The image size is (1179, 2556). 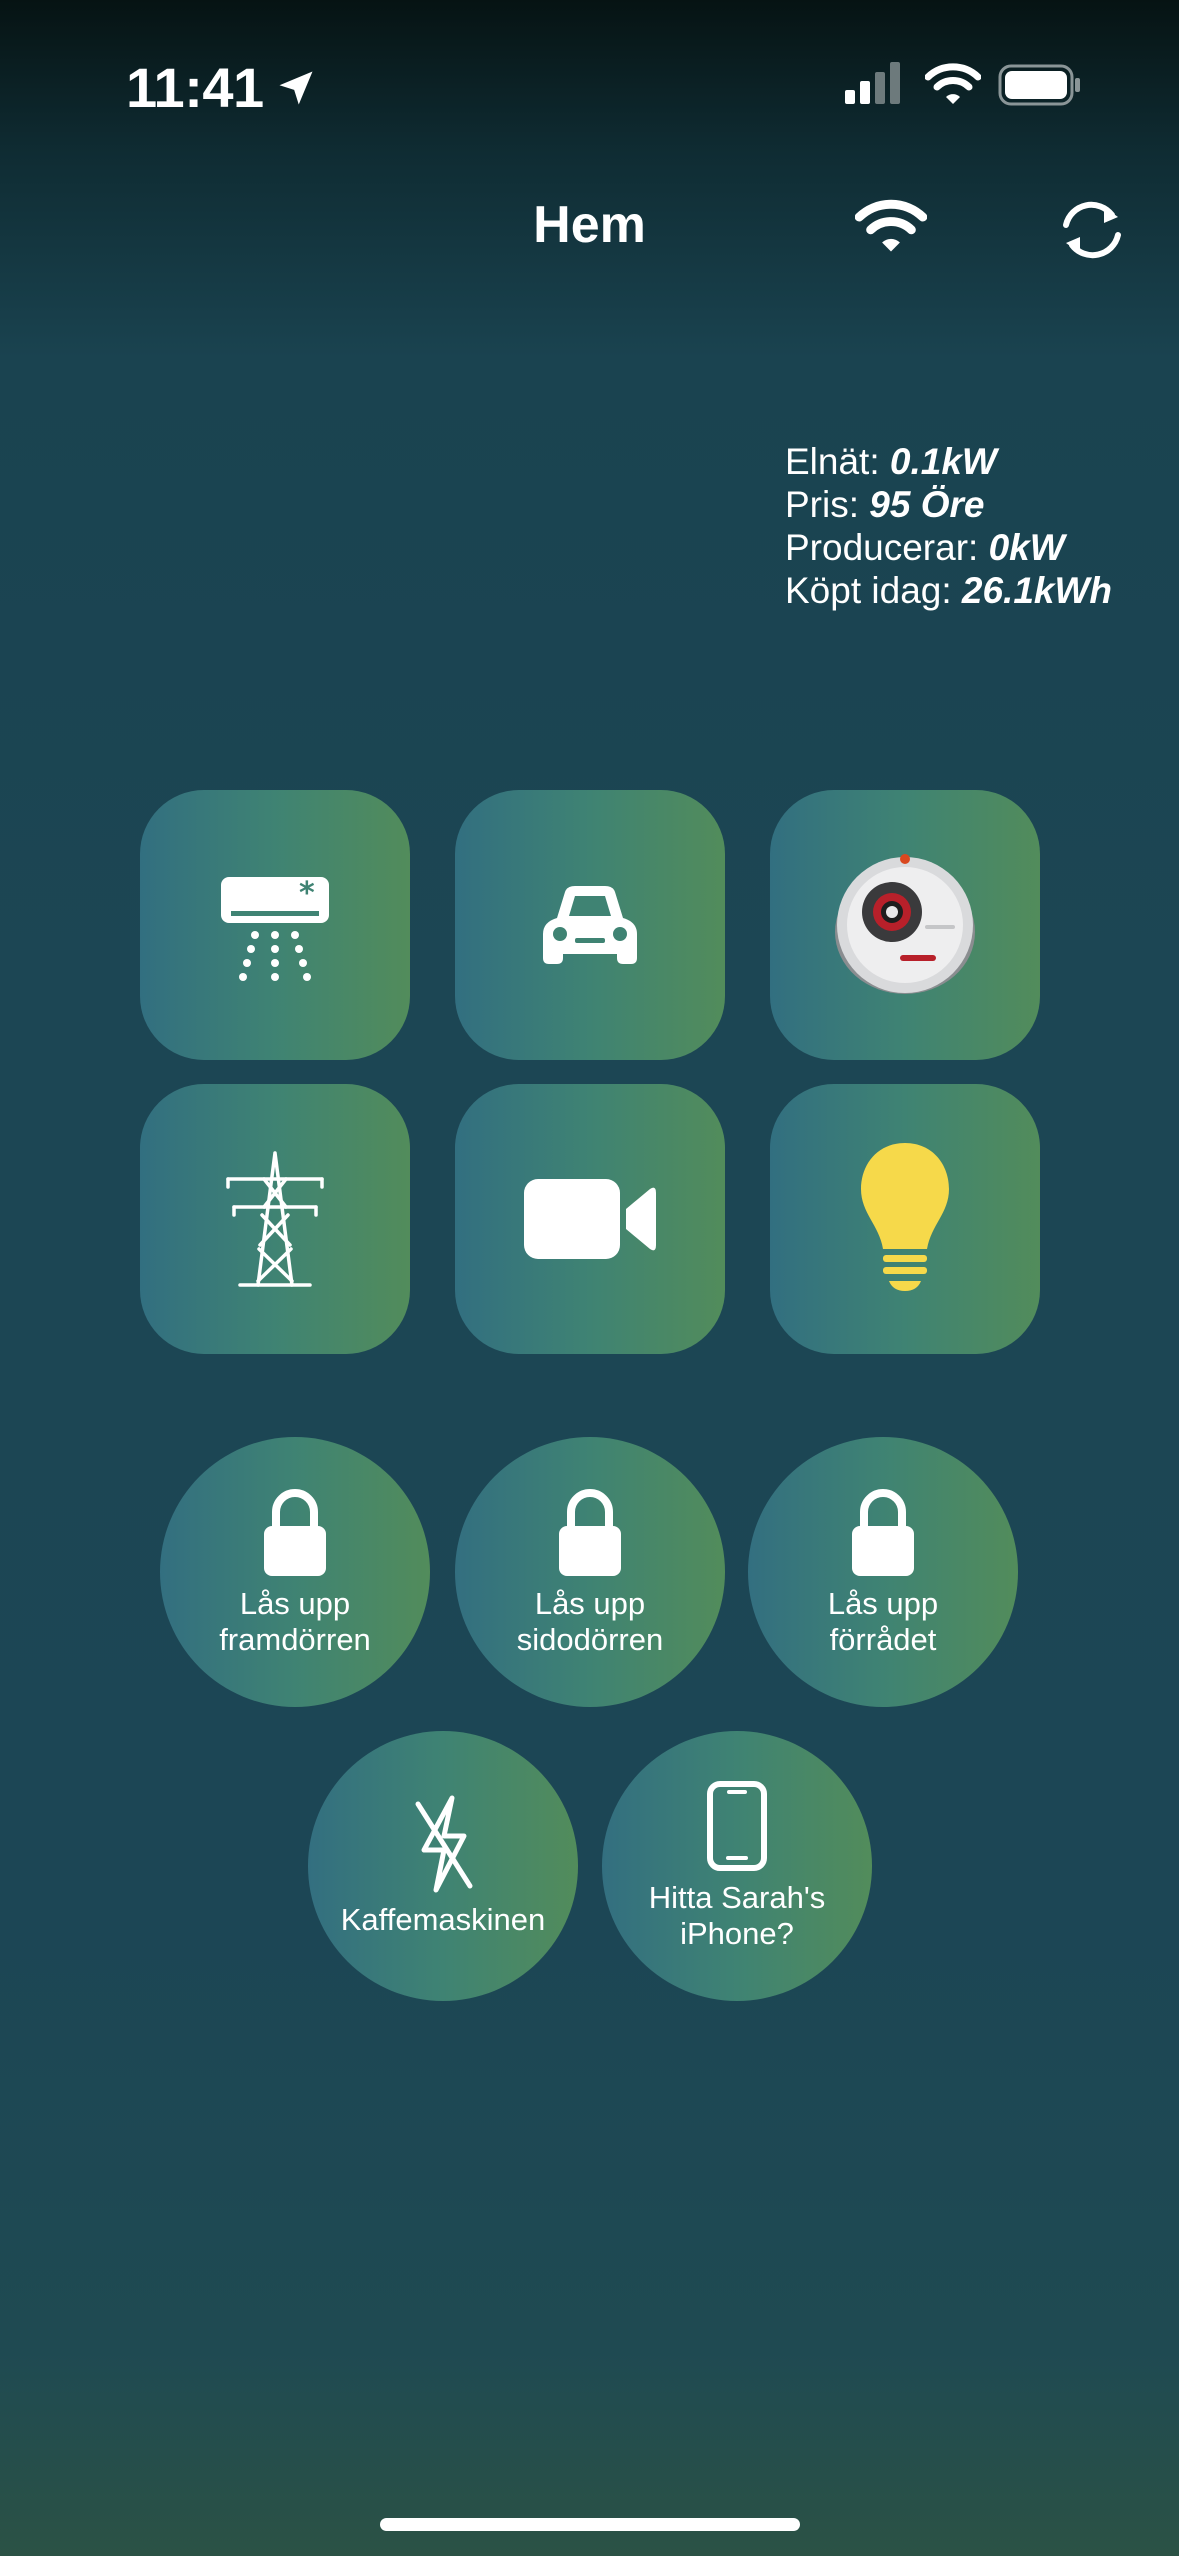 I want to click on coffee-machine-label: Kaffemaskinen, so click(x=443, y=1919).